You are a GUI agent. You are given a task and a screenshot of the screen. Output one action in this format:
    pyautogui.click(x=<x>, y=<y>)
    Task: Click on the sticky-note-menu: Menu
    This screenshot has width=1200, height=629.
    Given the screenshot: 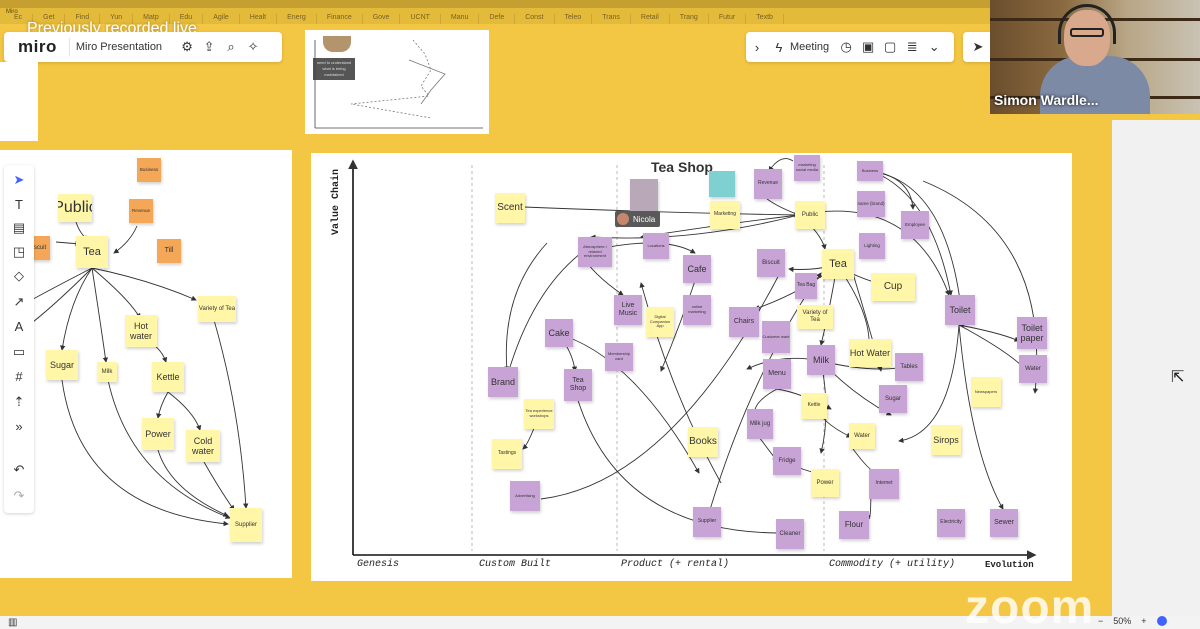 What is the action you would take?
    pyautogui.click(x=777, y=374)
    